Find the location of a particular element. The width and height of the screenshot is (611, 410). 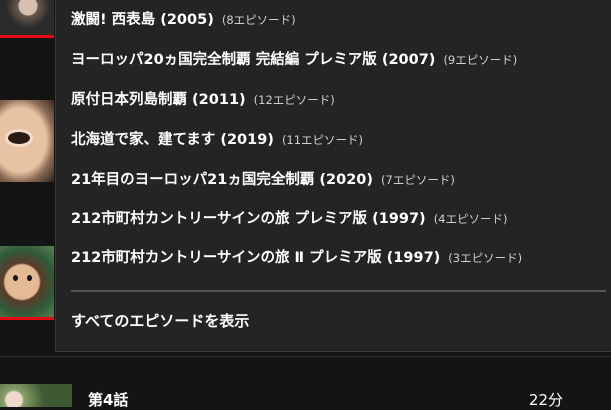

season-title: 原付日本列島制覇 (2011) is located at coordinates (158, 100).